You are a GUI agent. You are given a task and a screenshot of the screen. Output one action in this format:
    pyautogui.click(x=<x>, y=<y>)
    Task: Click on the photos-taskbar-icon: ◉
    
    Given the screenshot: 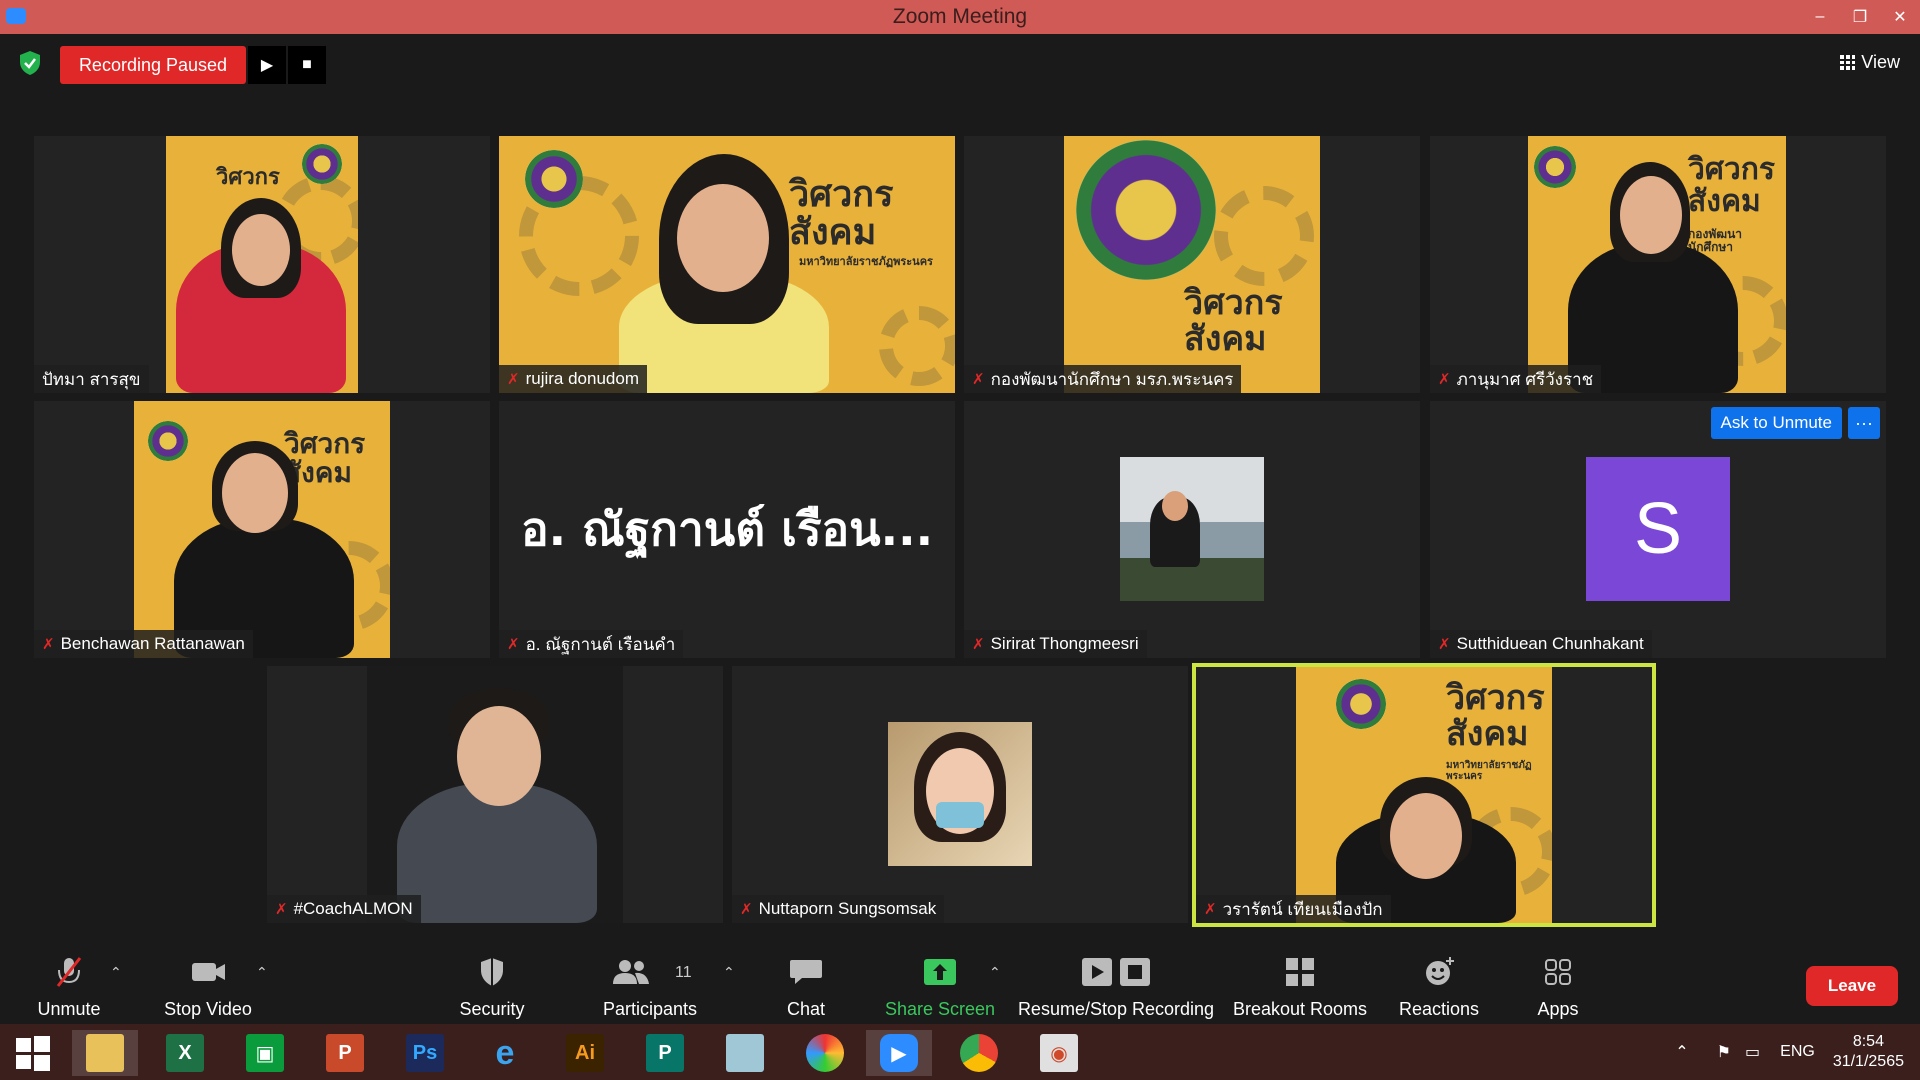 What is the action you would take?
    pyautogui.click(x=1059, y=1053)
    